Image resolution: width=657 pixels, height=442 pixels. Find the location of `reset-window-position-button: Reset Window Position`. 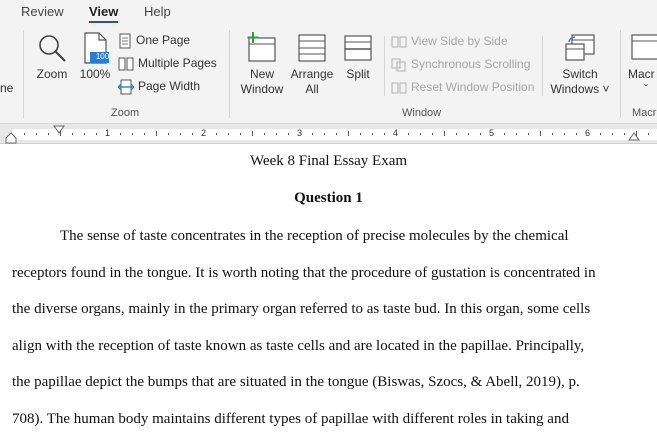

reset-window-position-button: Reset Window Position is located at coordinates (462, 87).